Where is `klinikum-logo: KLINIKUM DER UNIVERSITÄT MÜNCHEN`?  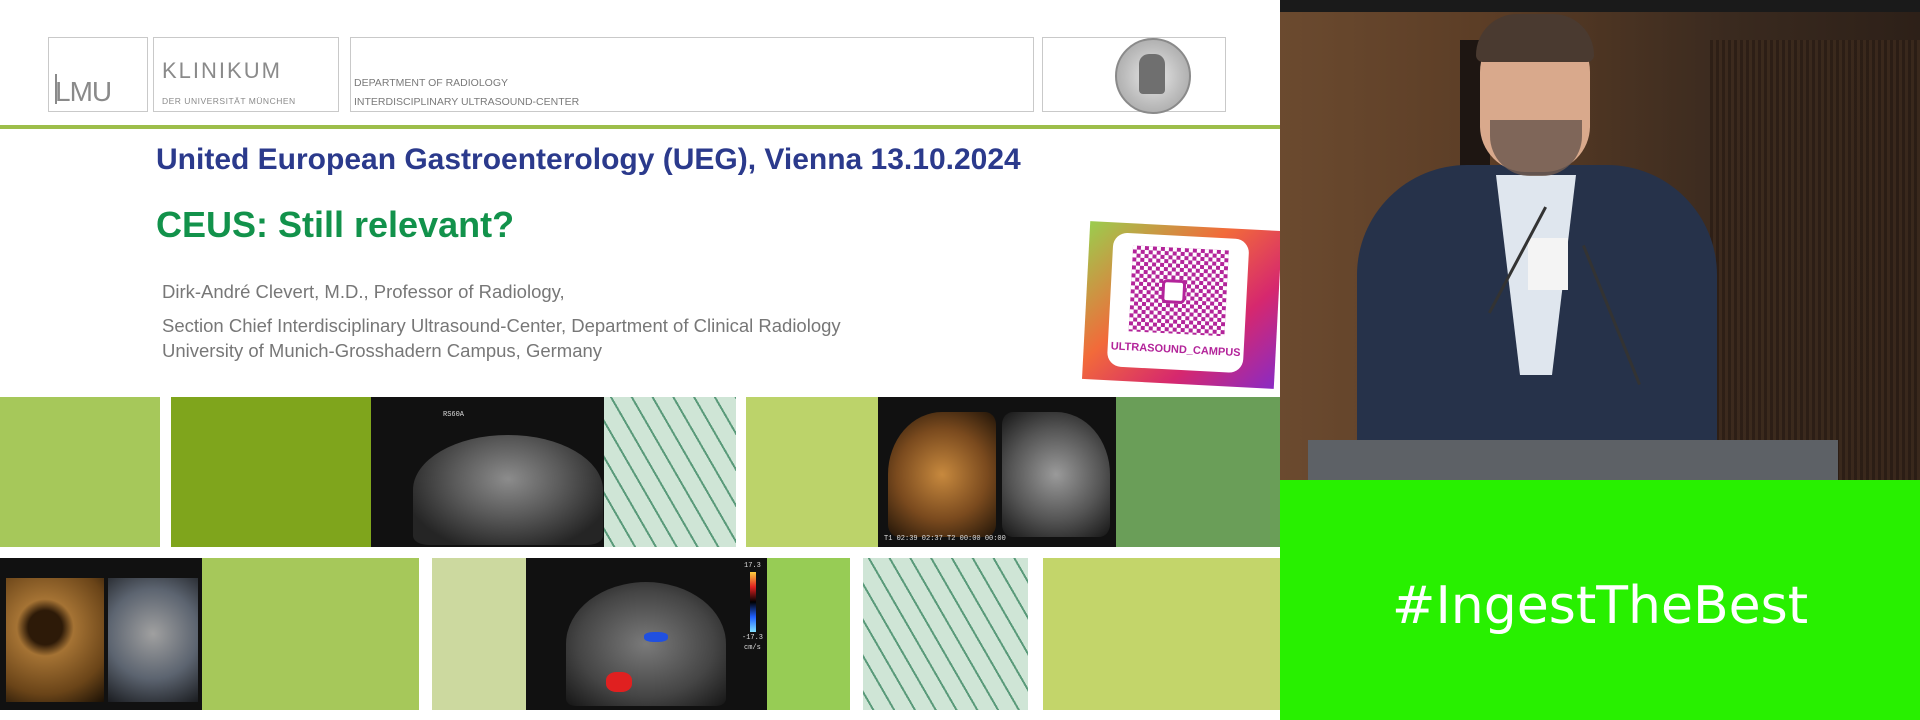
klinikum-logo: KLINIKUM DER UNIVERSITÄT MÜNCHEN is located at coordinates (246, 74).